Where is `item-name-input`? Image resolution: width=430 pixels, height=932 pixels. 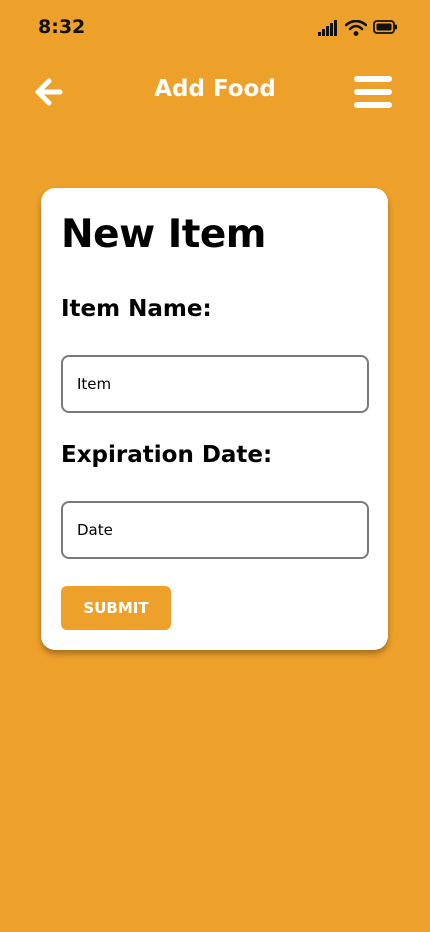 item-name-input is located at coordinates (215, 384).